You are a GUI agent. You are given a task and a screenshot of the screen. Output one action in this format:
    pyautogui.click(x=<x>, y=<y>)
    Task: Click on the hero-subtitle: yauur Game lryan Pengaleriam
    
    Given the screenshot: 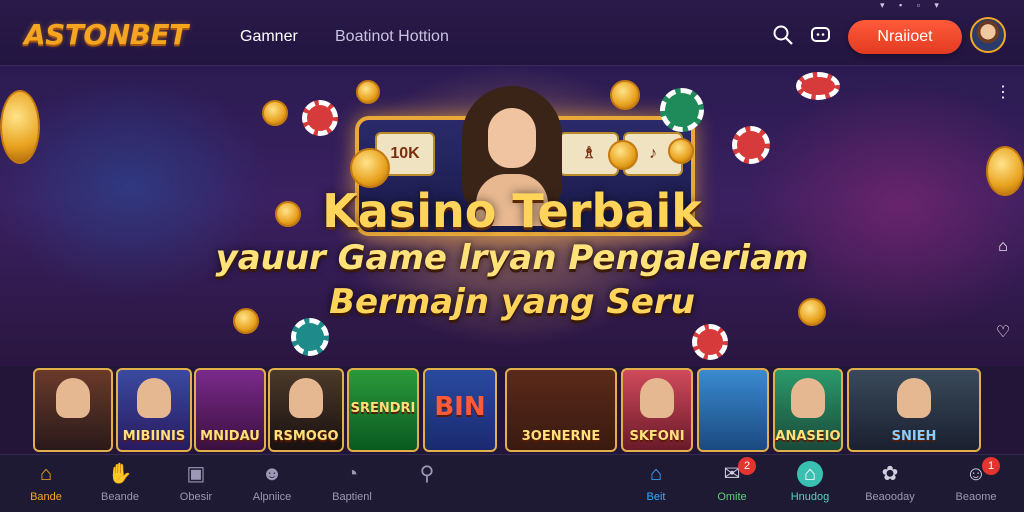 What is the action you would take?
    pyautogui.click(x=512, y=258)
    